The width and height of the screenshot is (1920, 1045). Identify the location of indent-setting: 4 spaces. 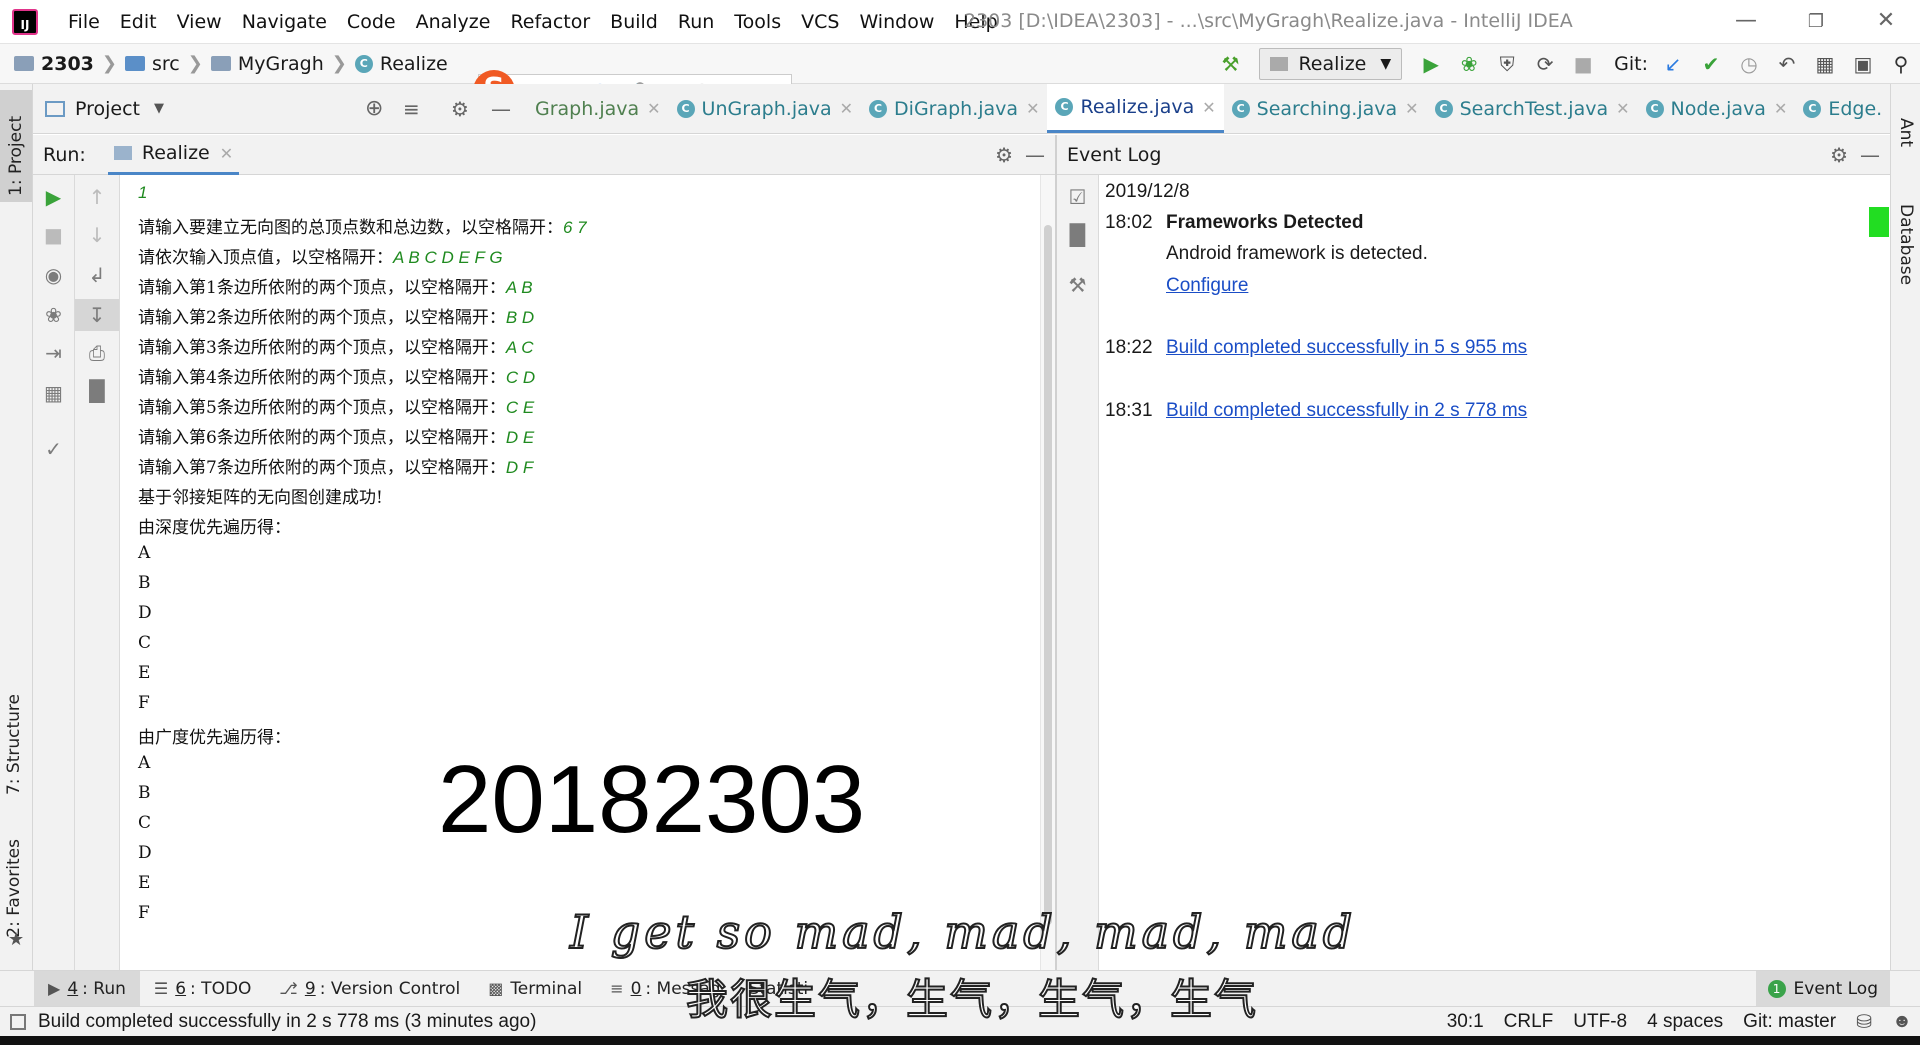
(1685, 1022).